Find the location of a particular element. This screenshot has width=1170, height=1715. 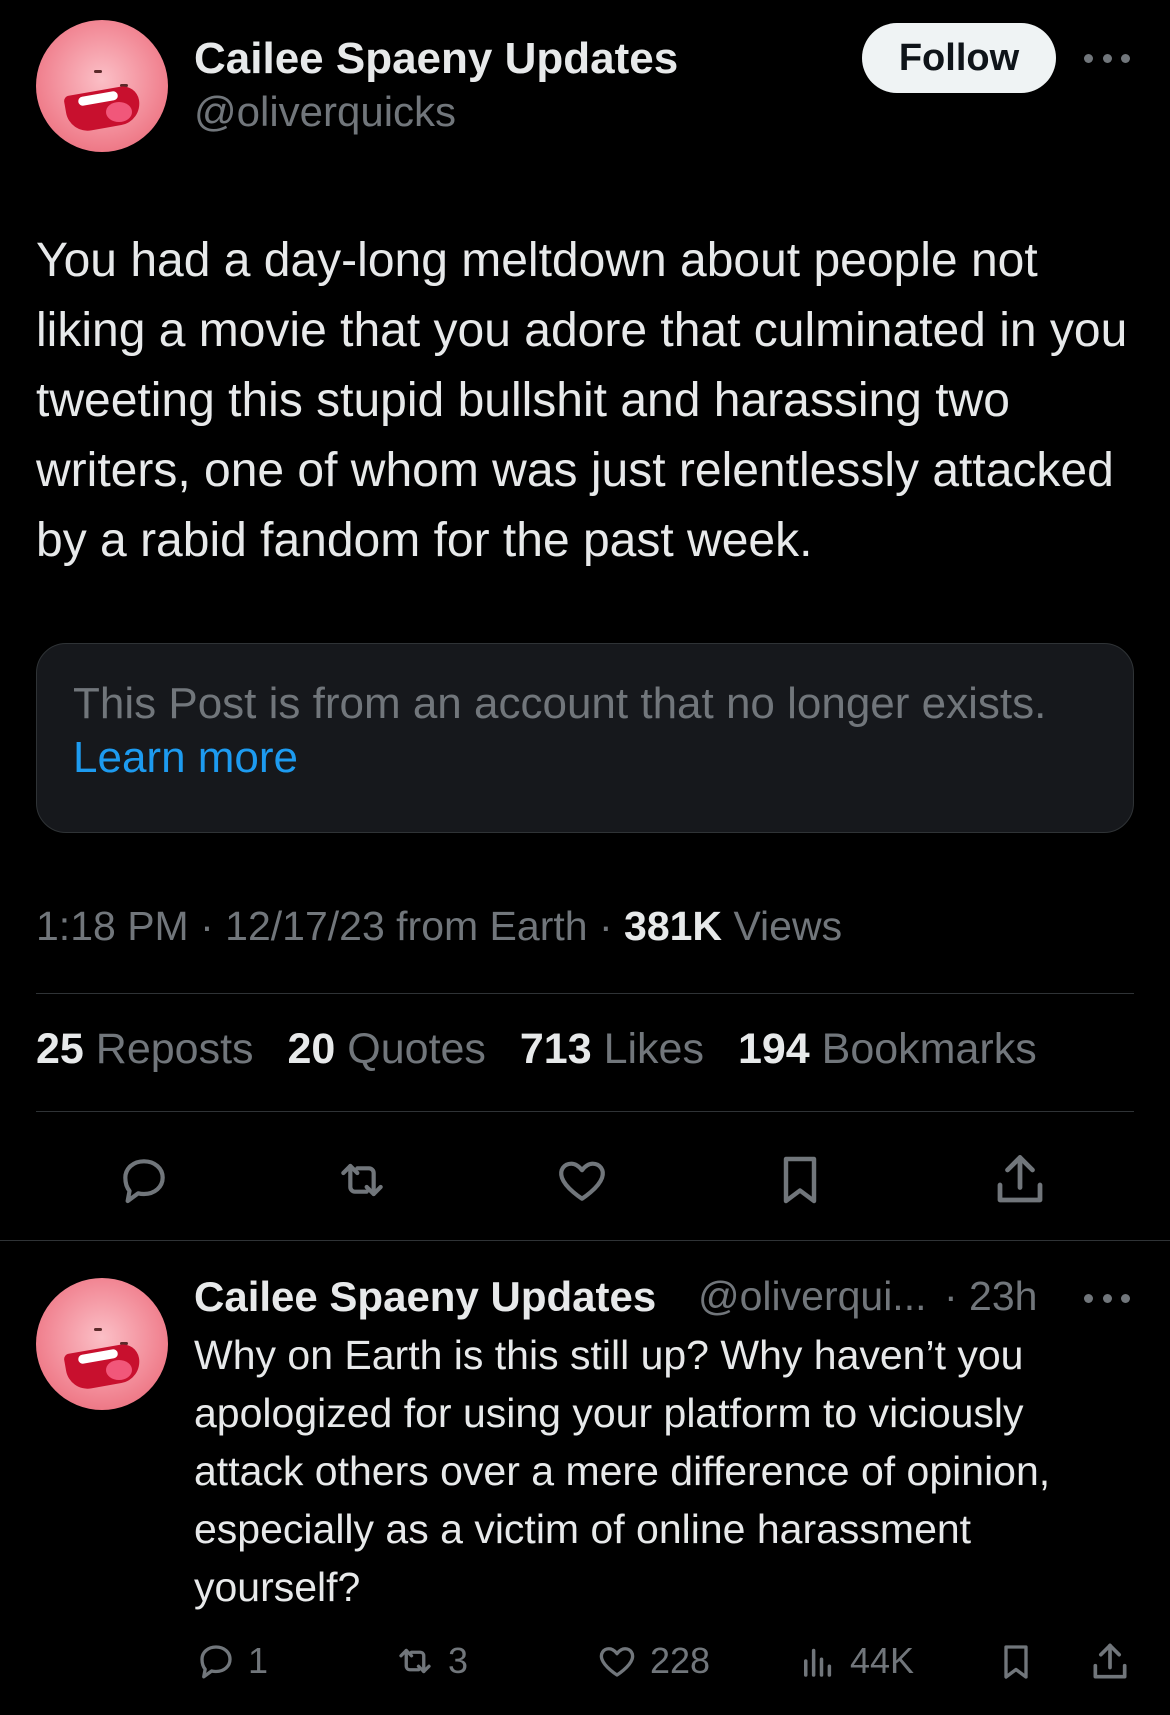

reply-count: 1 is located at coordinates (258, 1660).